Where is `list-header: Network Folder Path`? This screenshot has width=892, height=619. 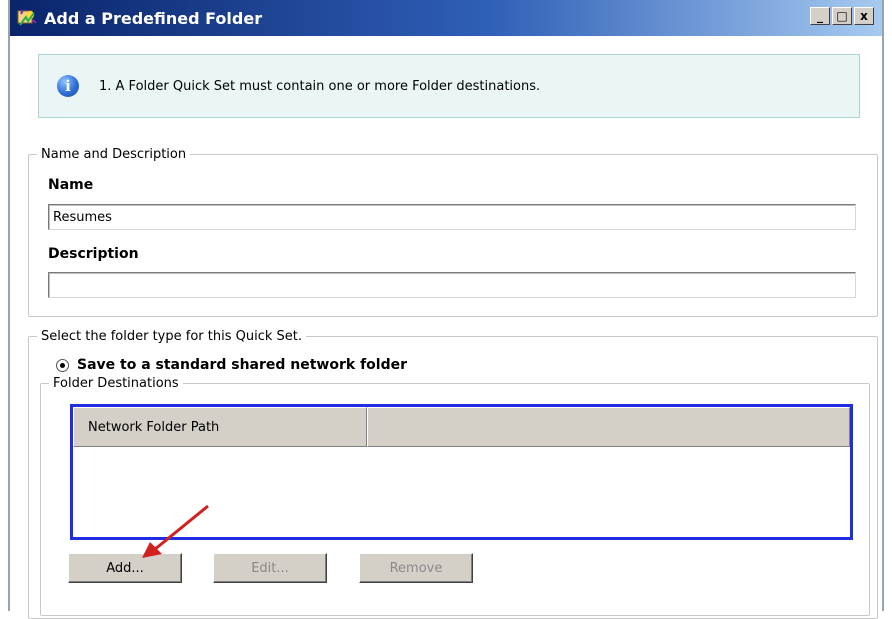 list-header: Network Folder Path is located at coordinates (461, 427).